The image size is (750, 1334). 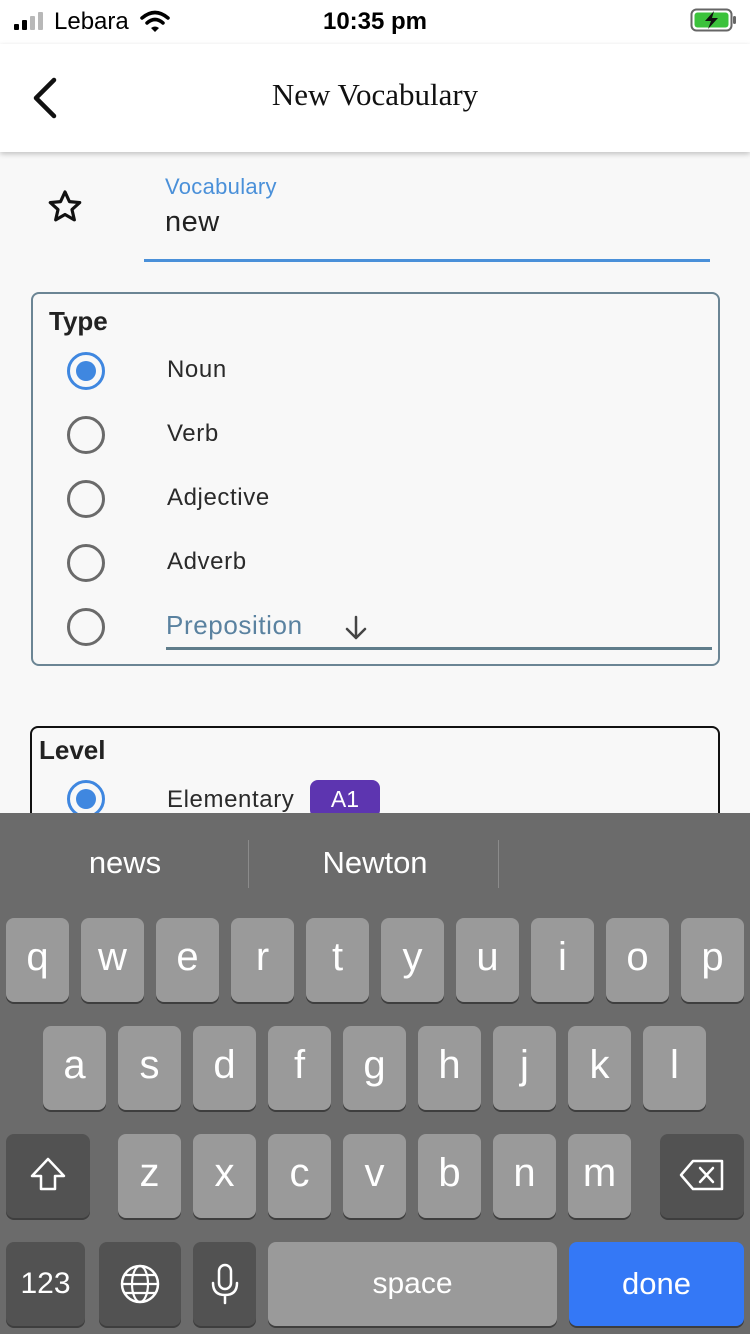 I want to click on type-dropdown: Preposition, so click(x=439, y=629).